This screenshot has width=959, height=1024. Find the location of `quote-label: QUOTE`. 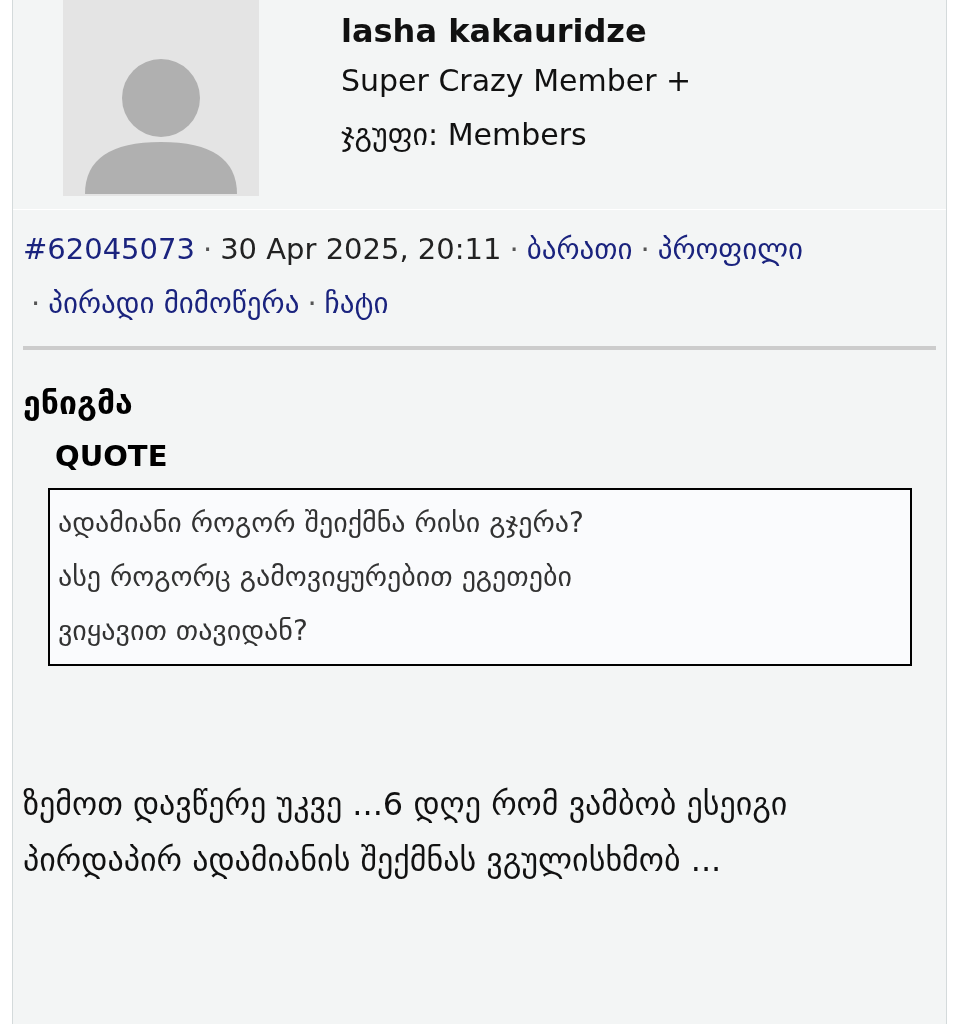

quote-label: QUOTE is located at coordinates (112, 456).